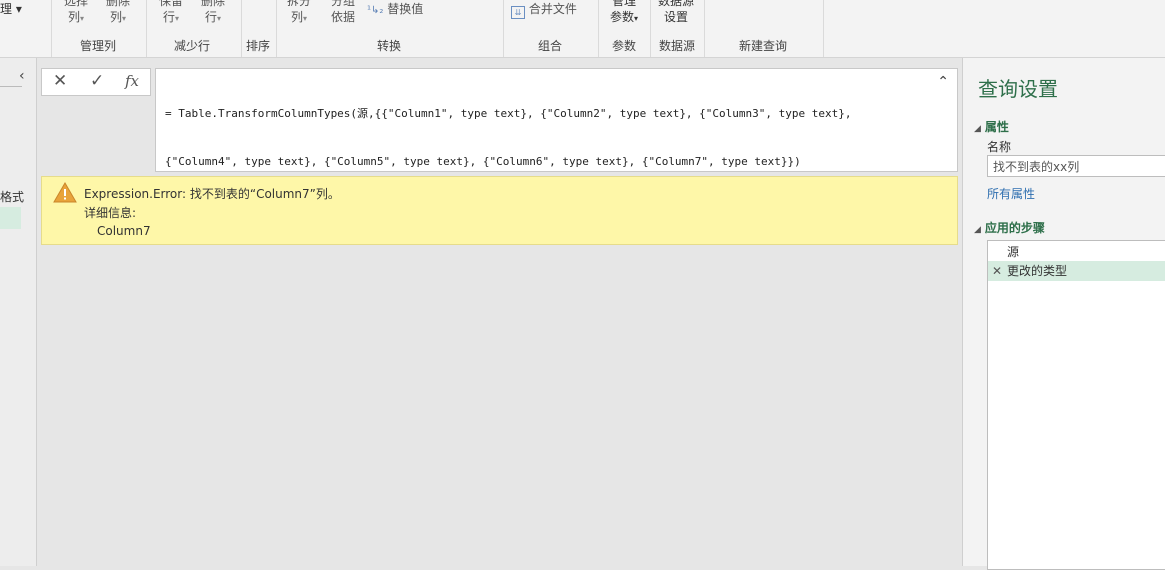 The image size is (1165, 570). I want to click on cancel-icon: ✕, so click(60, 81).